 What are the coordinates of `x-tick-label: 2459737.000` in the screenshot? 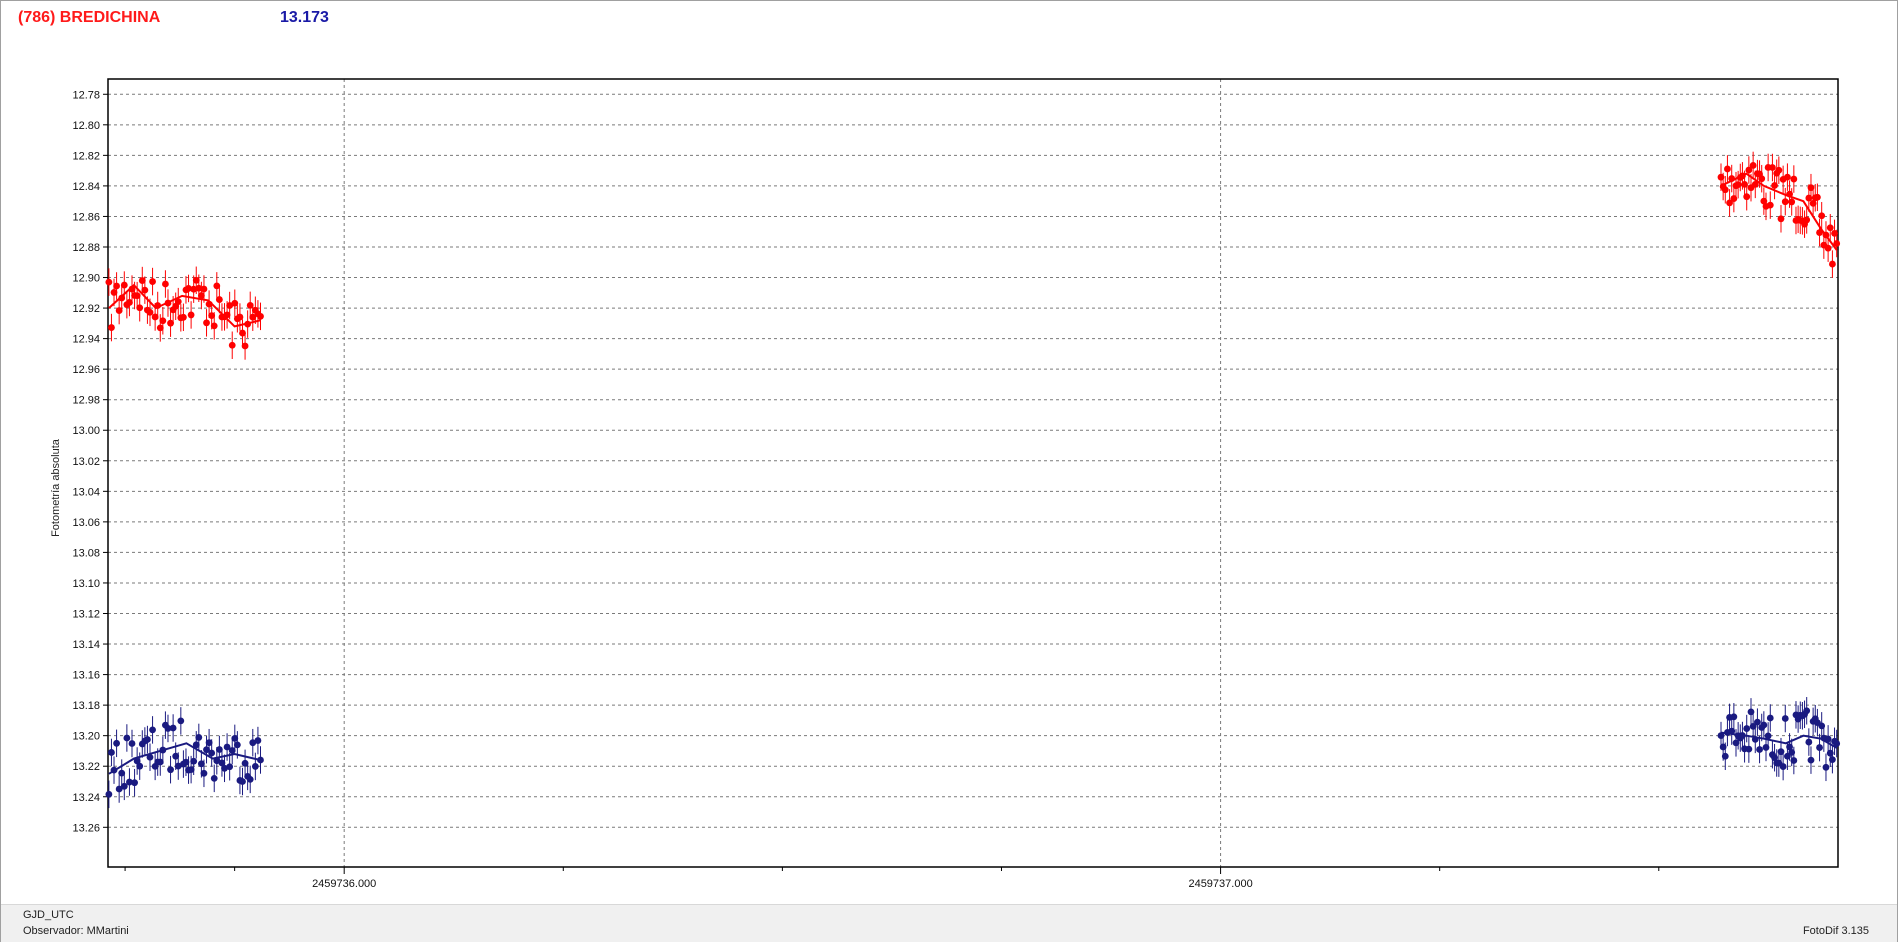 It's located at (1220, 884).